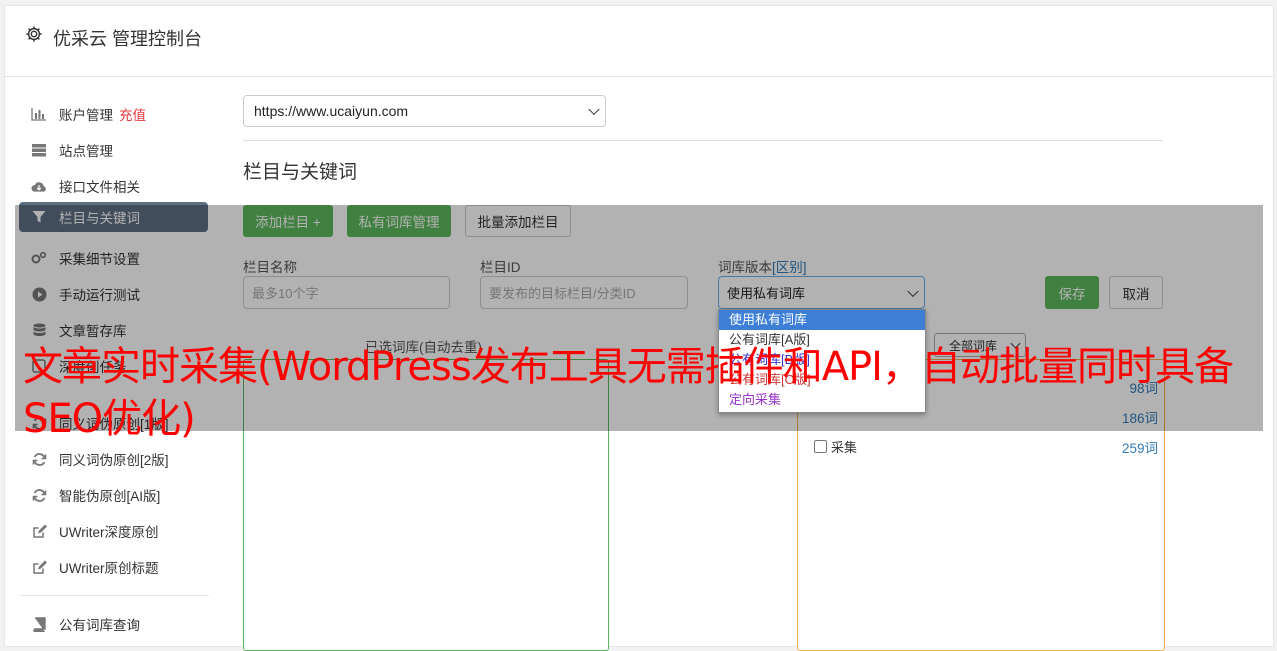 The image size is (1277, 651). Describe the element at coordinates (34, 34) in the screenshot. I see `gear-icon` at that location.